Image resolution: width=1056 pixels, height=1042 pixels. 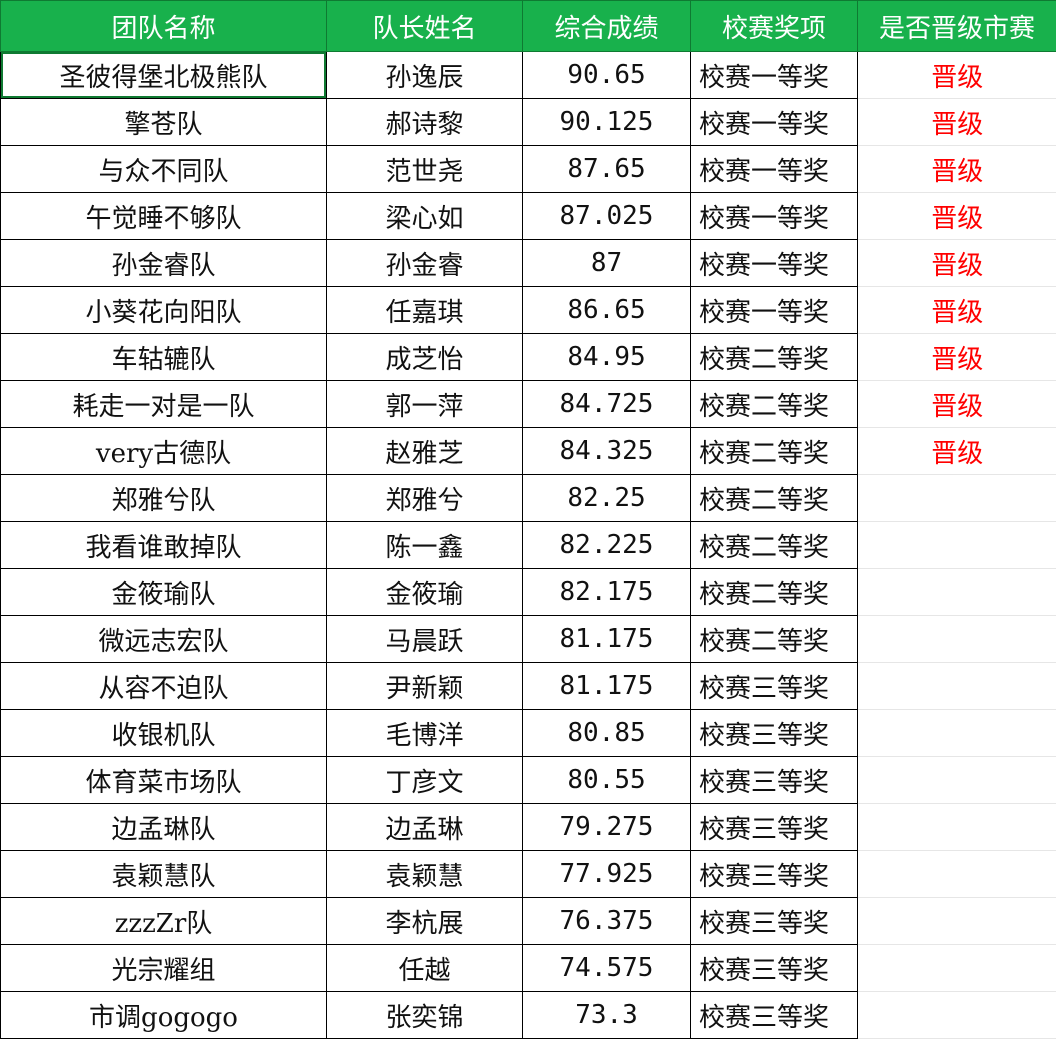 What do you see at coordinates (163, 451) in the screenshot?
I see `team-name-cell: very古德队` at bounding box center [163, 451].